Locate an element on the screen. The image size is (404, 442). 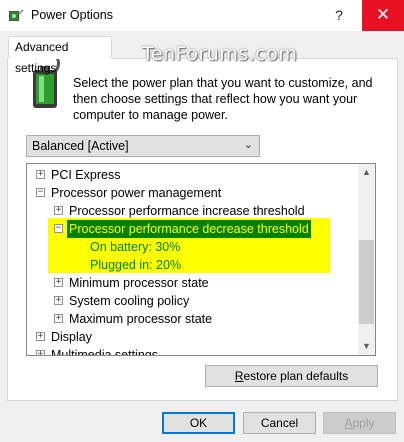
tree-item-label: Processor power management is located at coordinates (136, 193).